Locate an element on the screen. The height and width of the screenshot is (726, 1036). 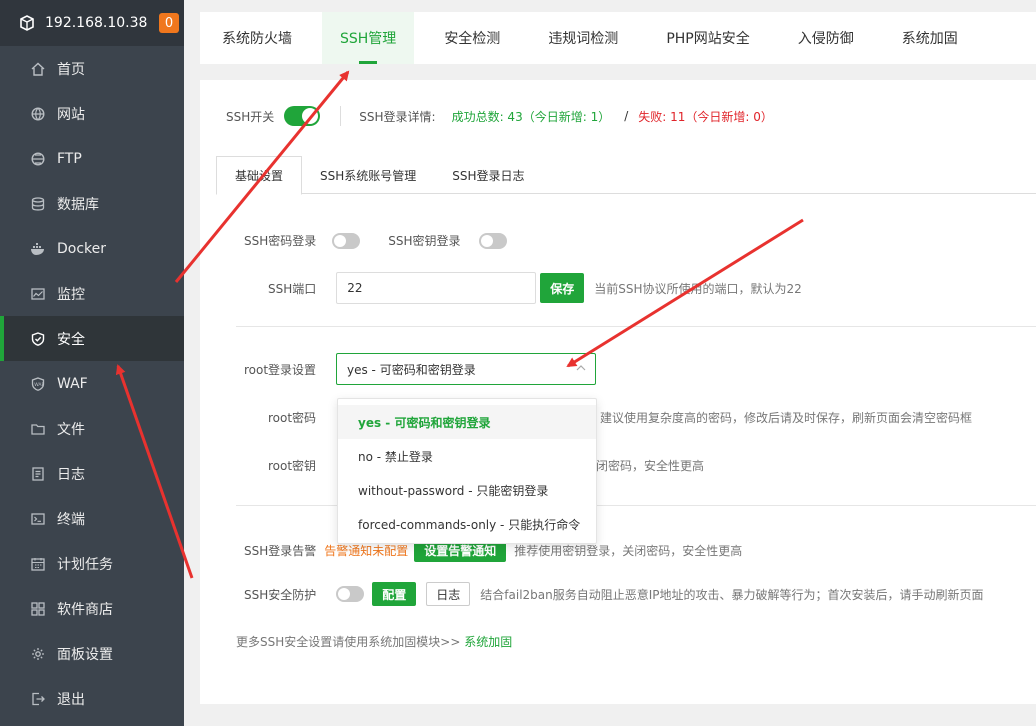
sidebar-item-cron: 计划任务 is located at coordinates (92, 563).